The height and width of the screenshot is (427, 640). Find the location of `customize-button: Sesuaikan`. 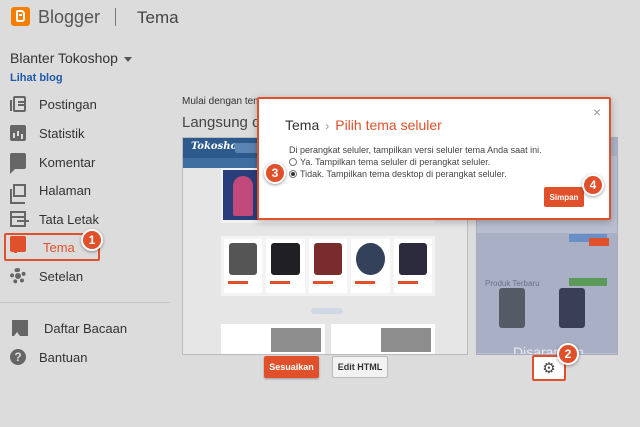

customize-button: Sesuaikan is located at coordinates (291, 367).